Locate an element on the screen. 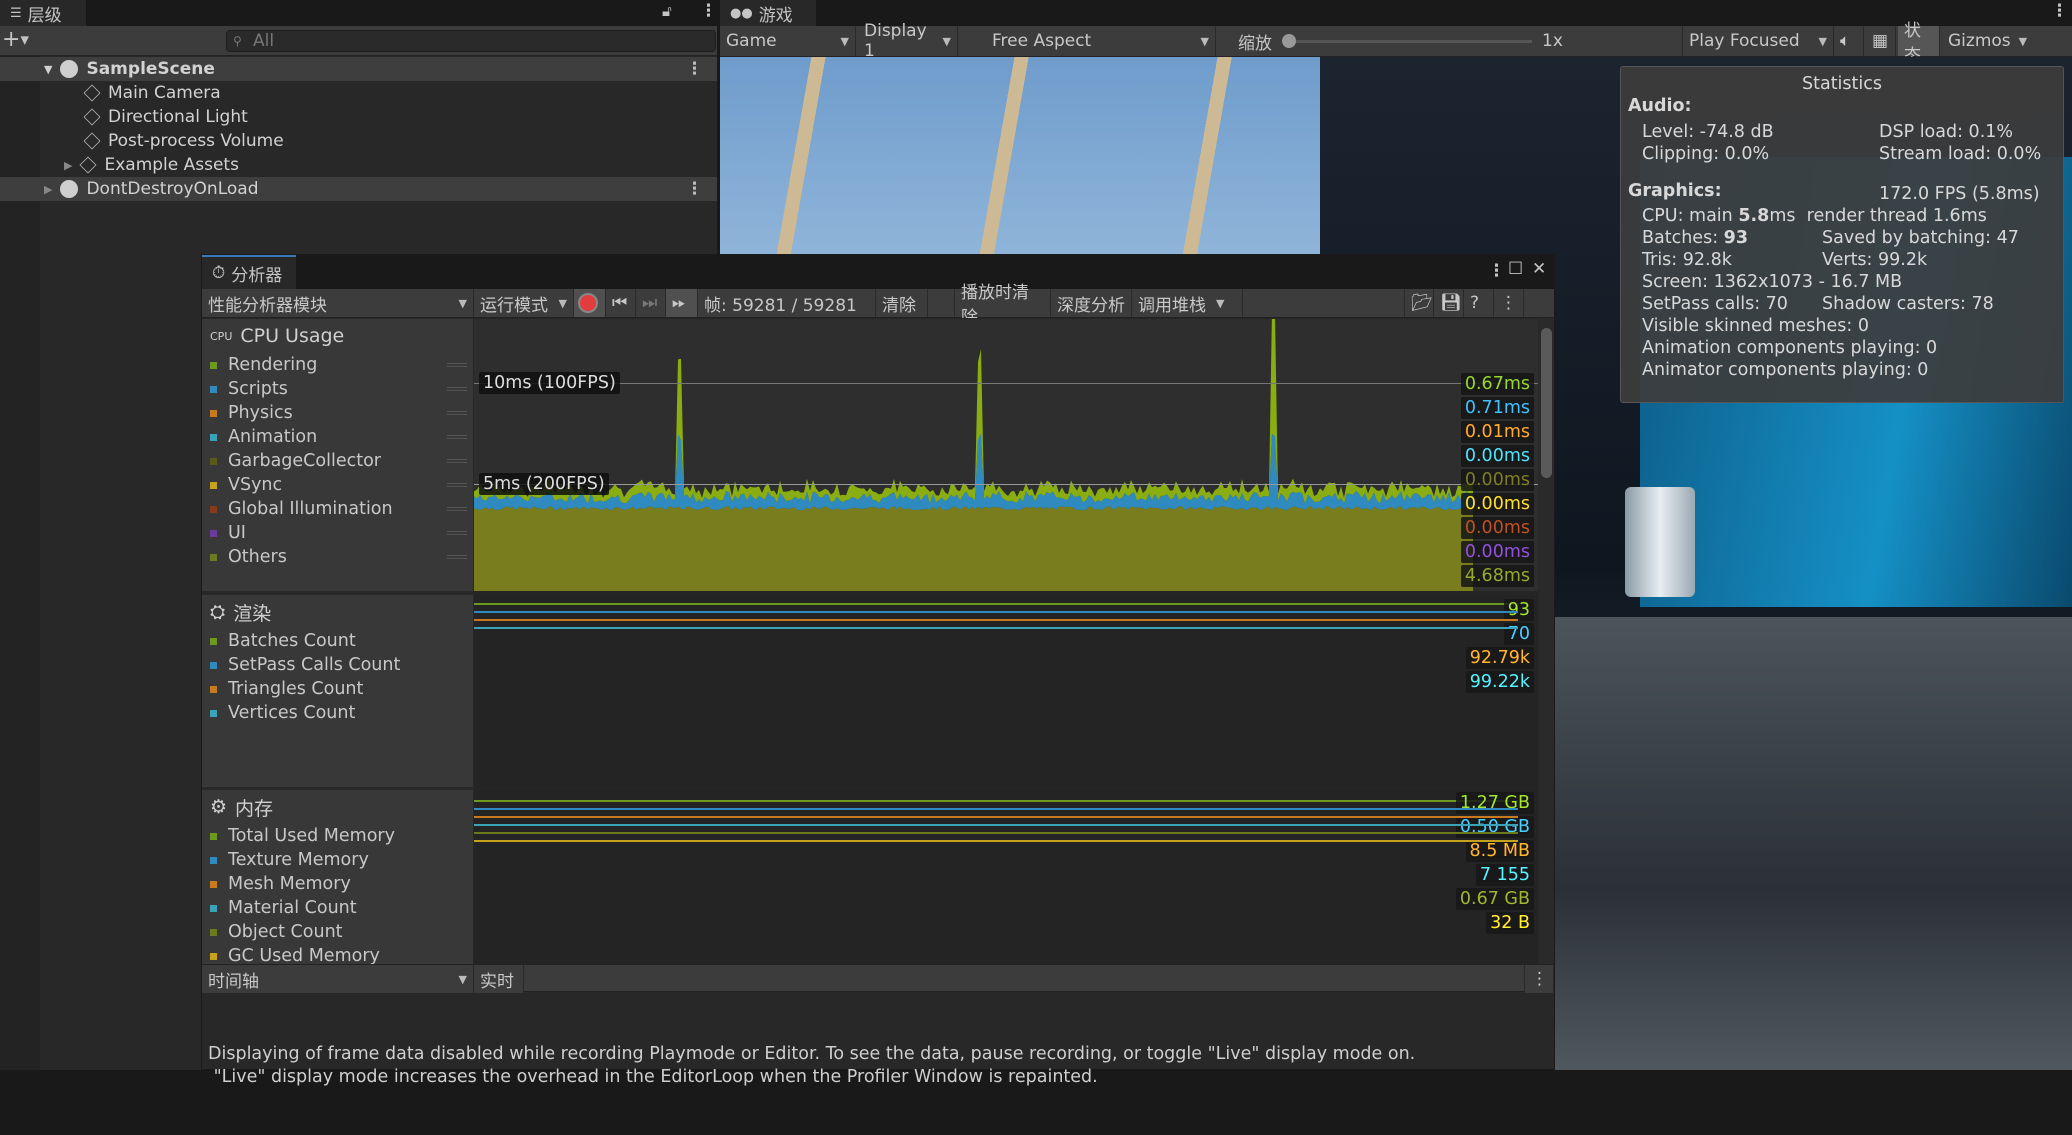 The image size is (2072, 1135). legend-item-vertices-count: Vertices Count is located at coordinates (337, 713).